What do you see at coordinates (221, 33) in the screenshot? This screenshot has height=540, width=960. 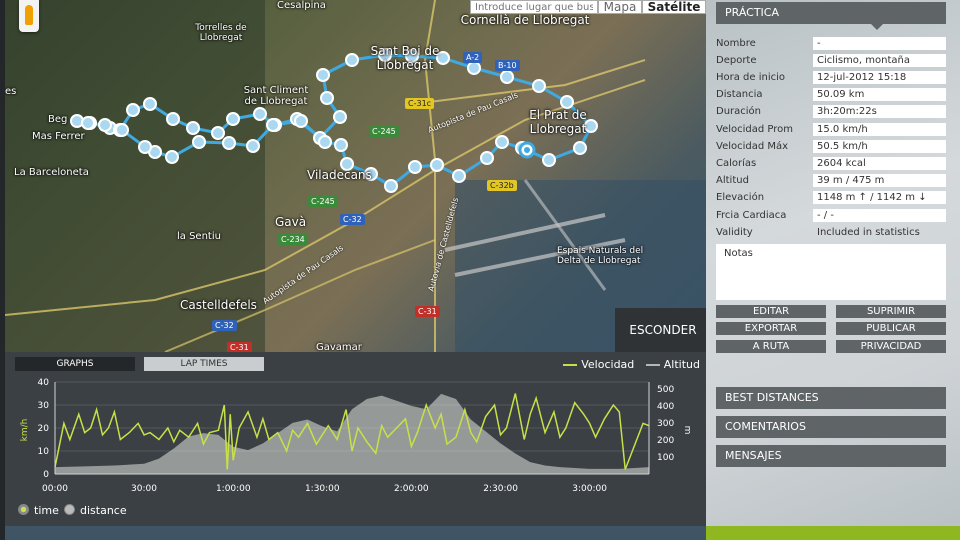 I see `map-label: Torrelles de Llobregat` at bounding box center [221, 33].